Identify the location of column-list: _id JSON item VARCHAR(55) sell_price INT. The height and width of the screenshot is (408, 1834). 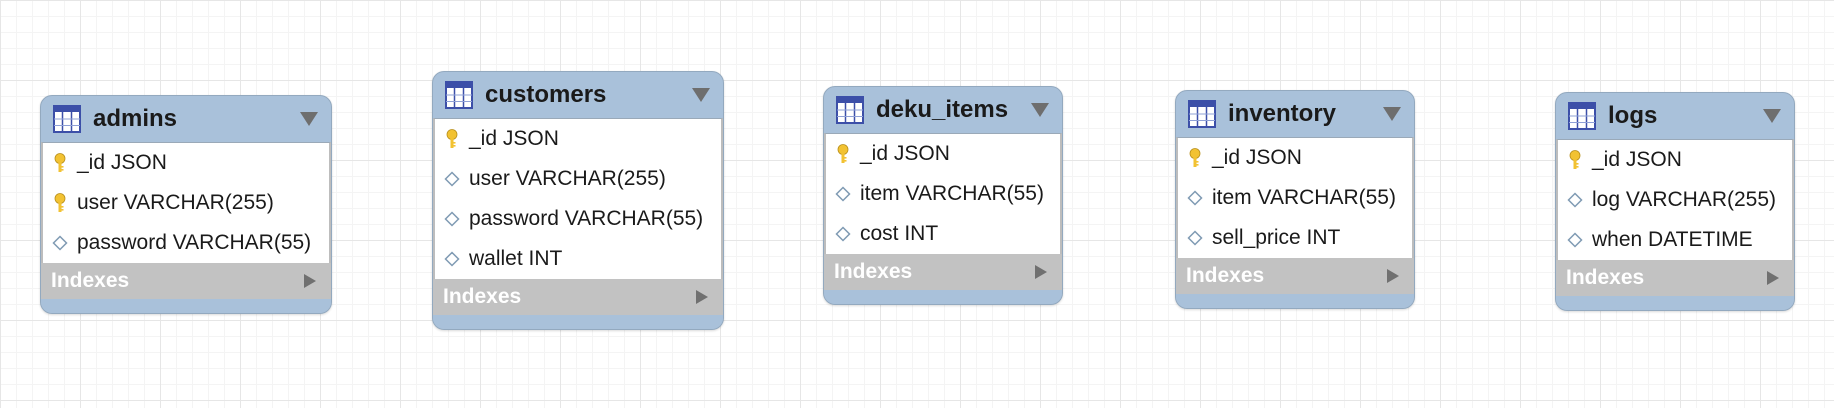
(1295, 197).